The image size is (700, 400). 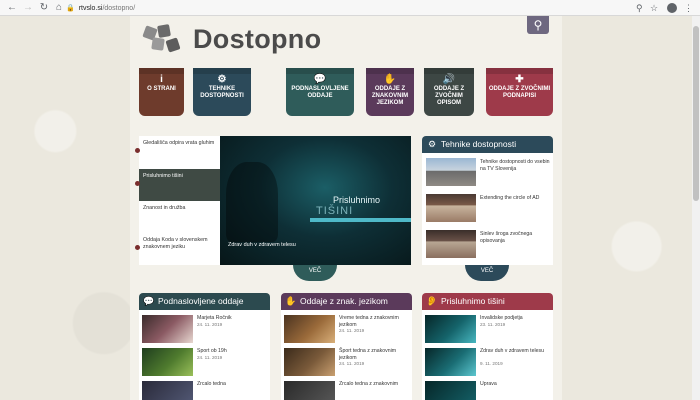 I want to click on panel-item: Zdrav duh v zdravem telesu 9. 11. 2019, so click(x=488, y=362).